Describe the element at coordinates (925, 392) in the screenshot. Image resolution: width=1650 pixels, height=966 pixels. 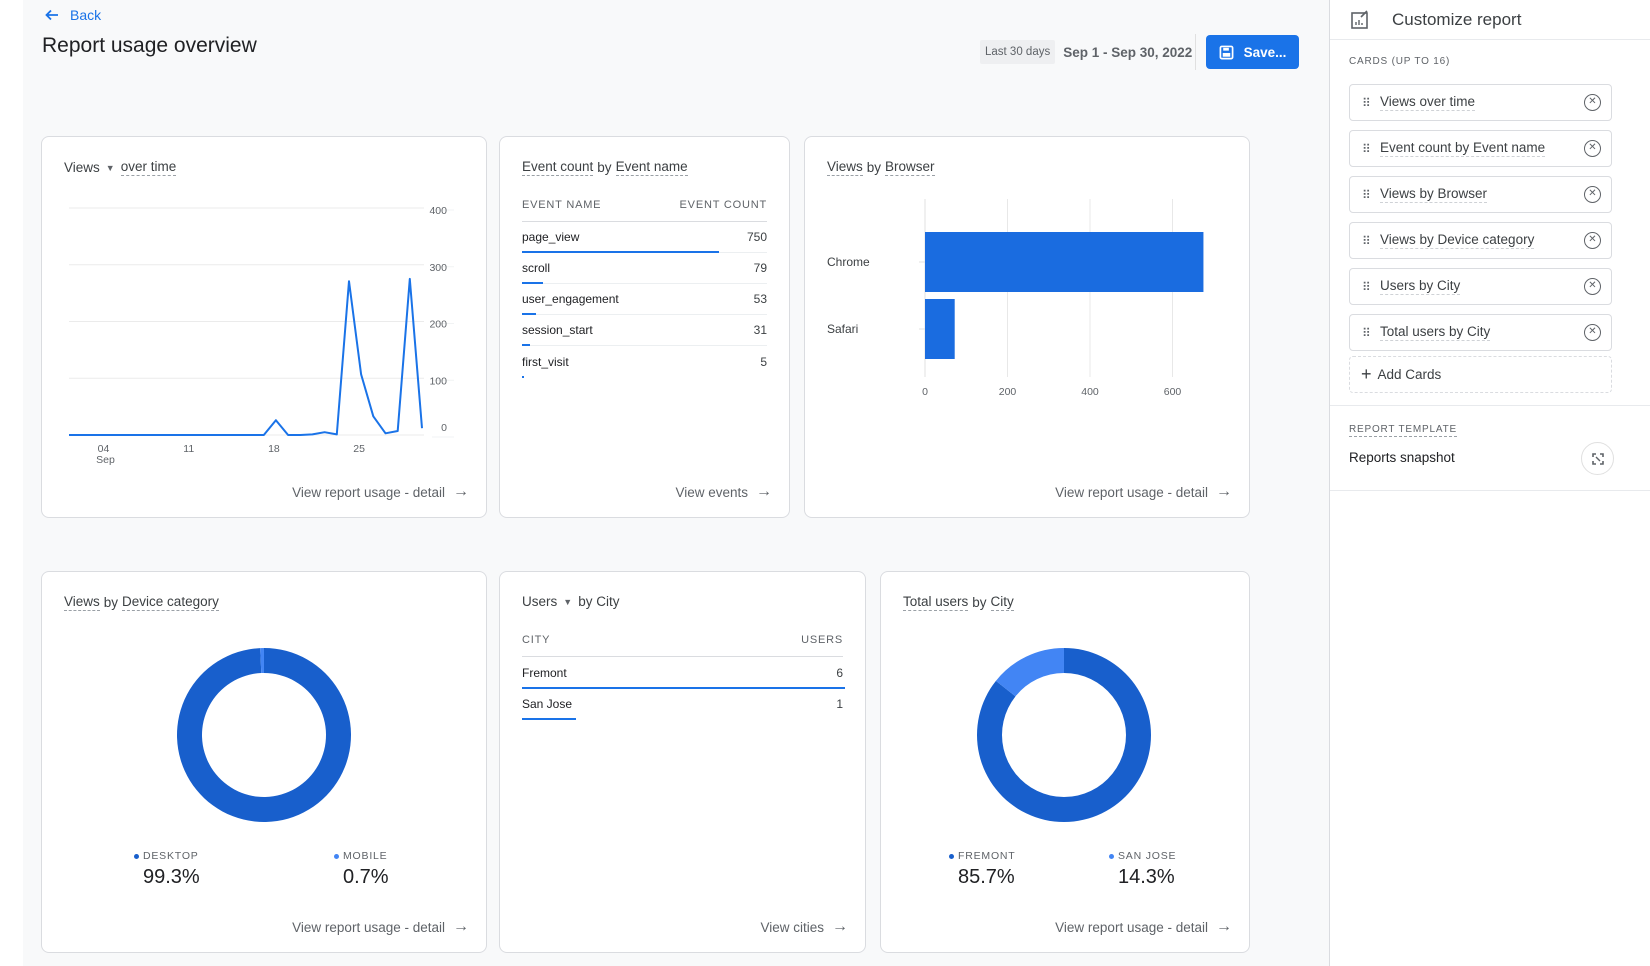
I see `x-tick-label: 0` at that location.